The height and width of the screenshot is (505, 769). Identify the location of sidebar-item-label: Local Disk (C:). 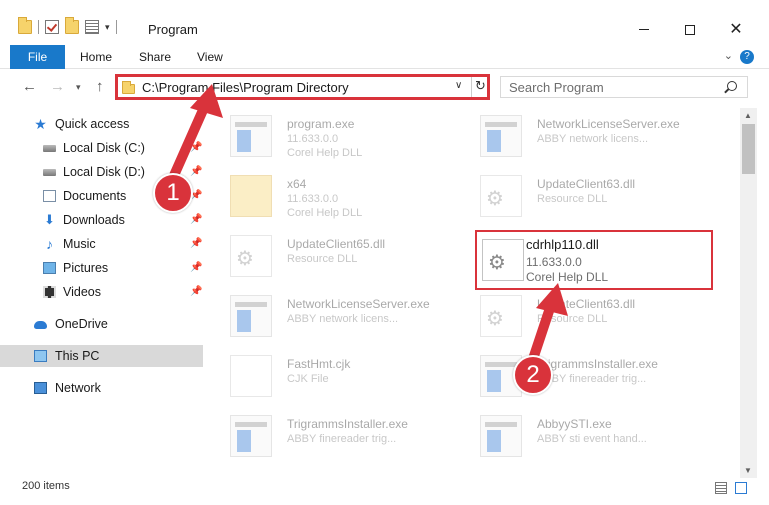
(104, 148).